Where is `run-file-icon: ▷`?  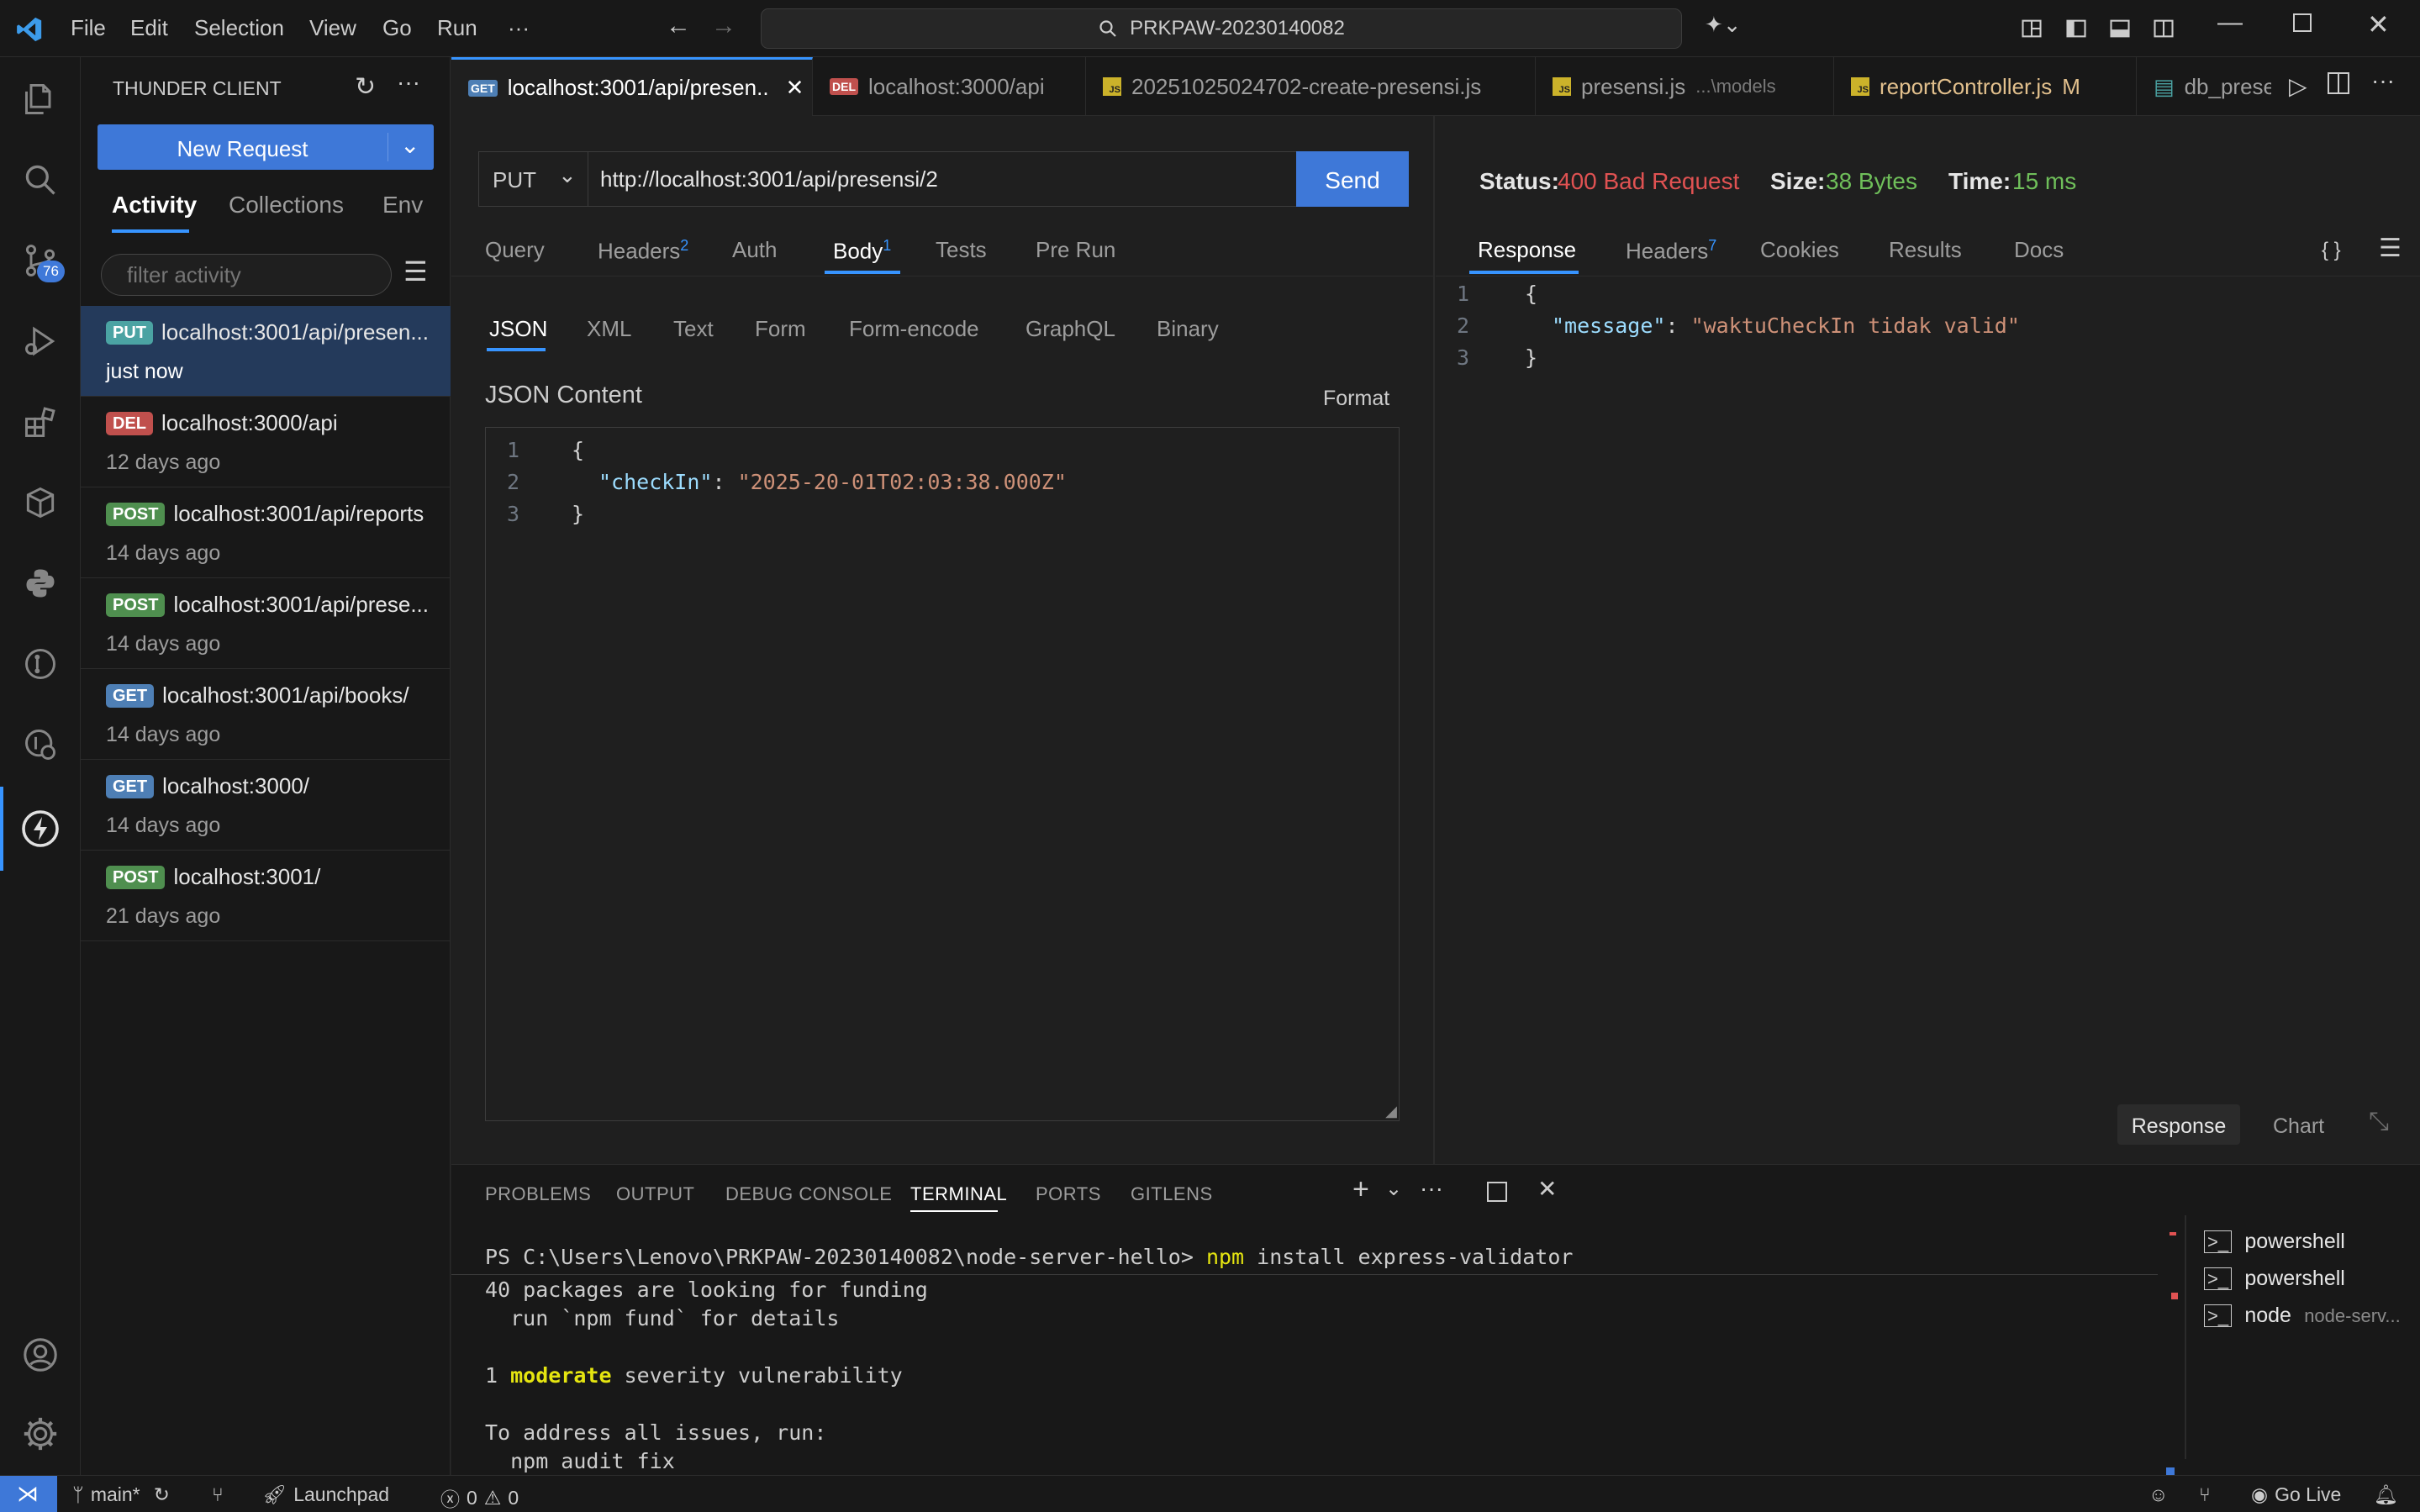
run-file-icon: ▷ is located at coordinates (2298, 86).